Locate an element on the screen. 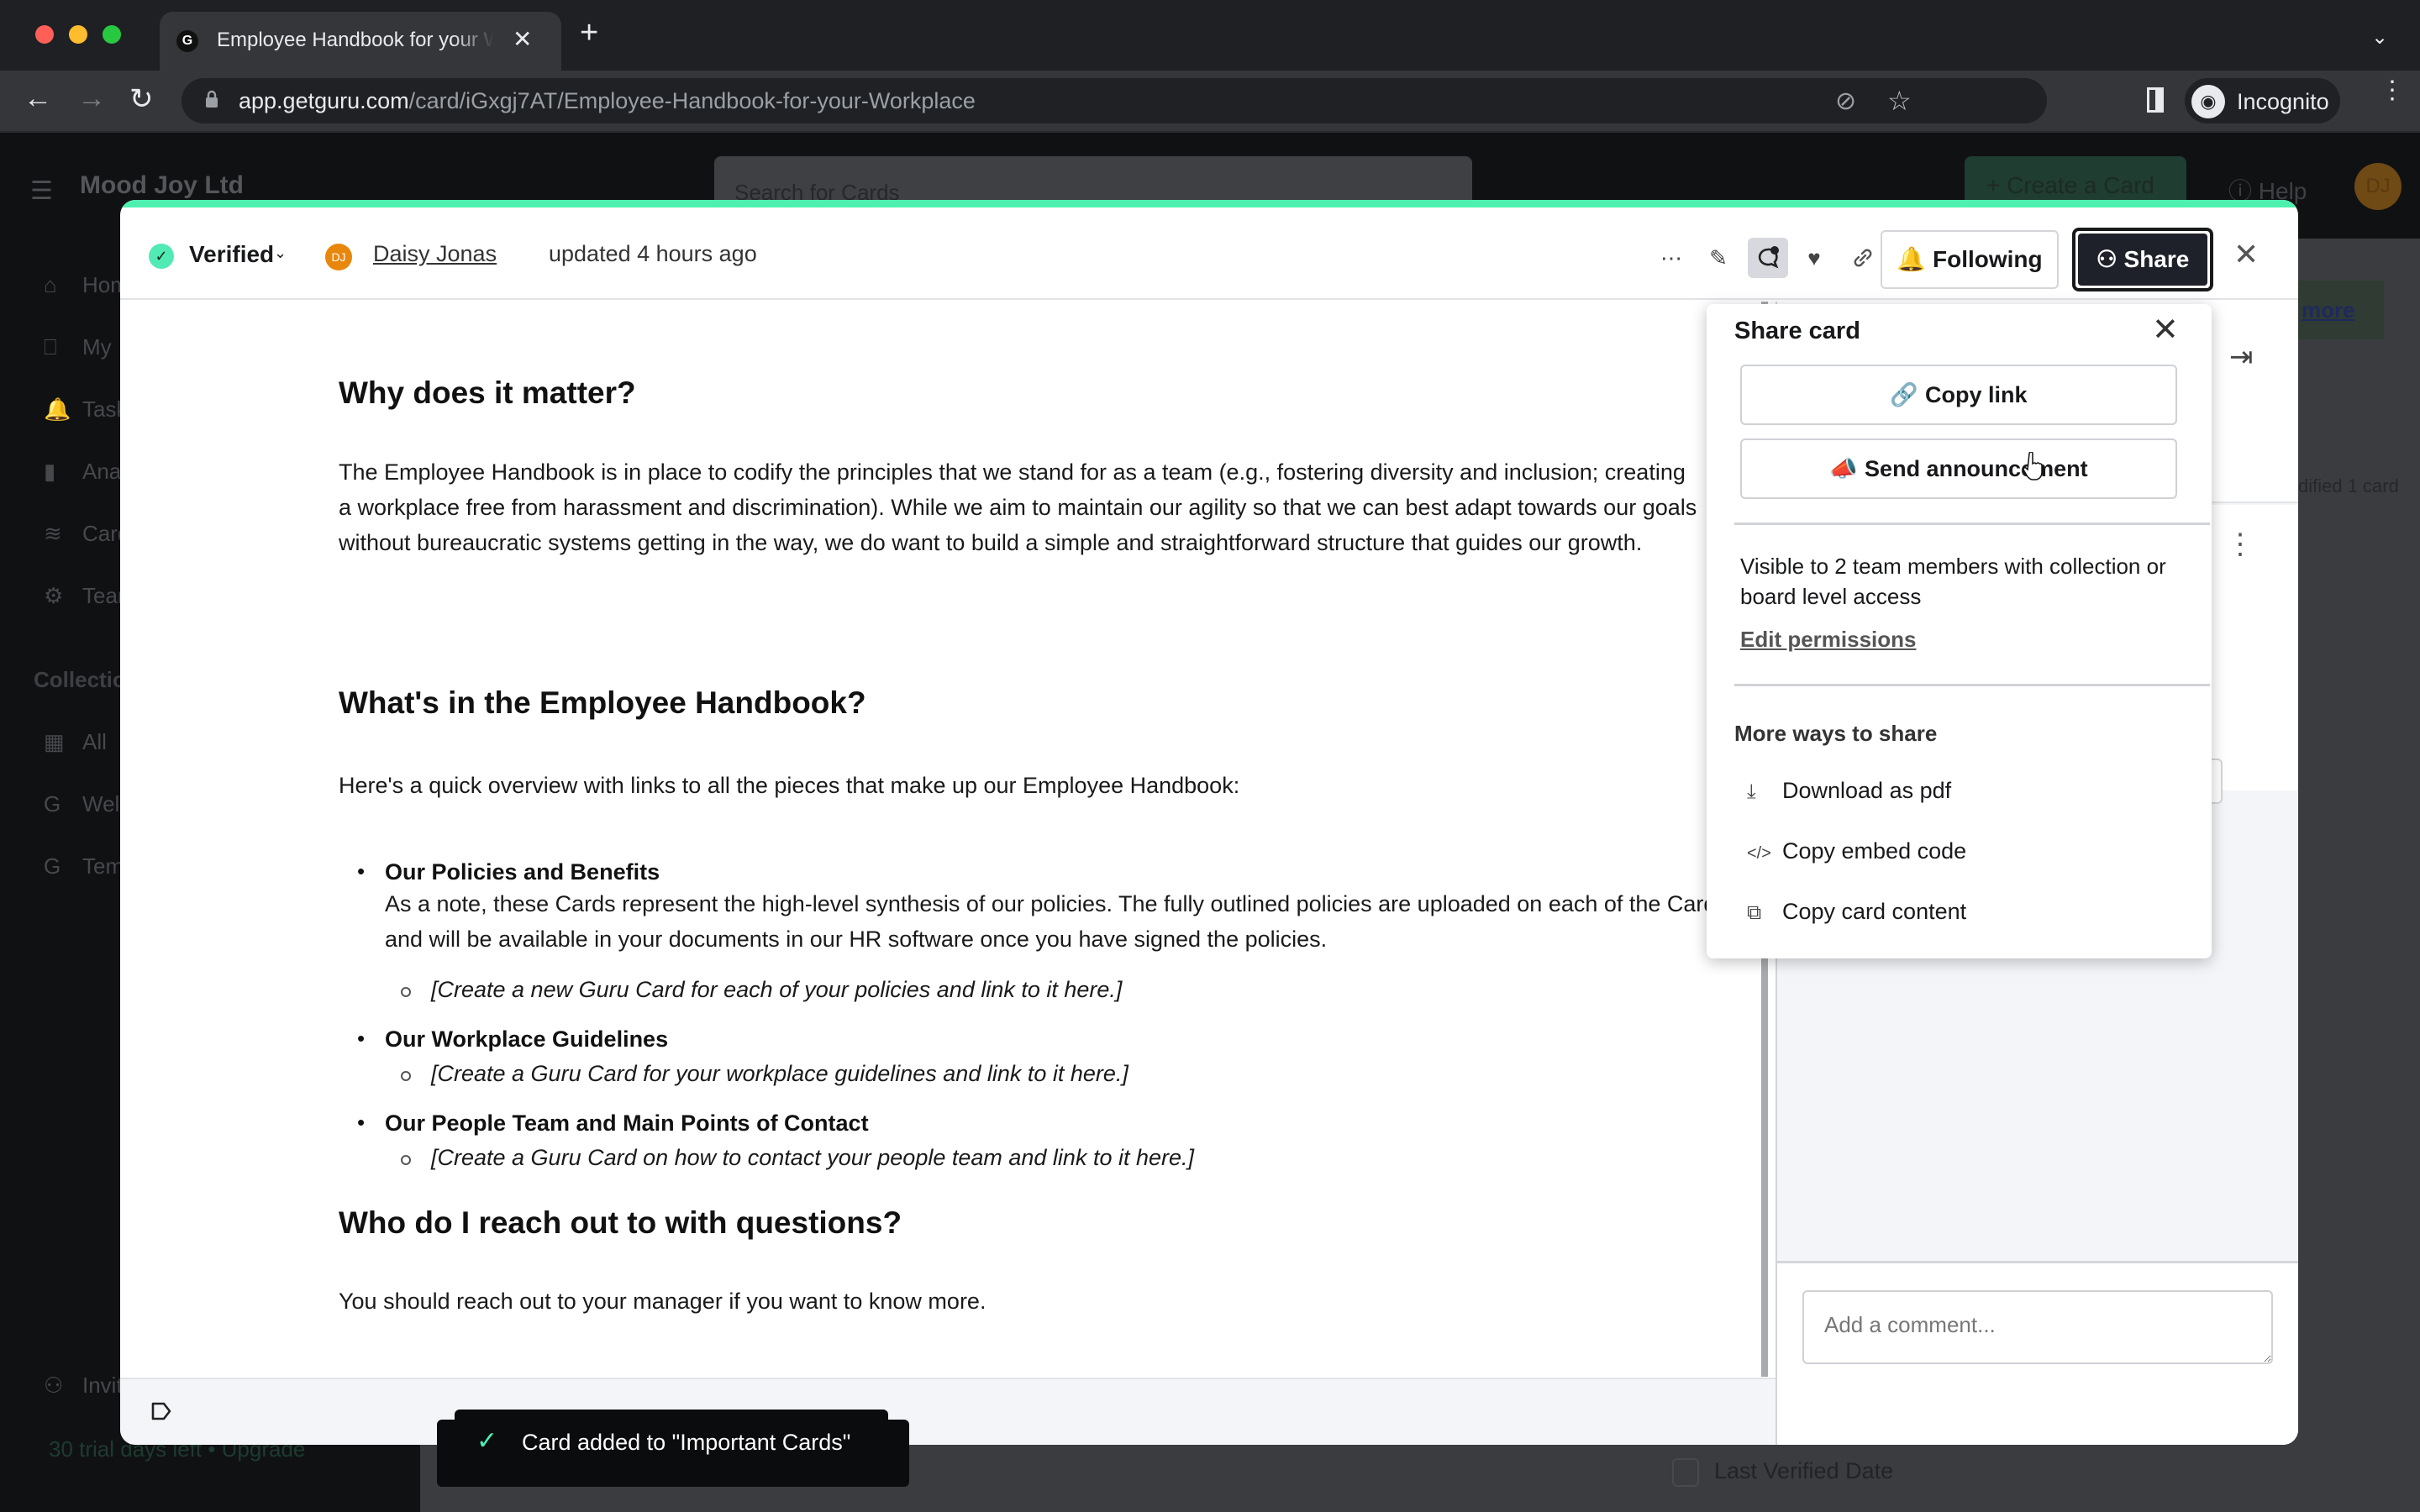 The height and width of the screenshot is (1512, 2420). chevron-down-icon: ⌄ is located at coordinates (280, 253).